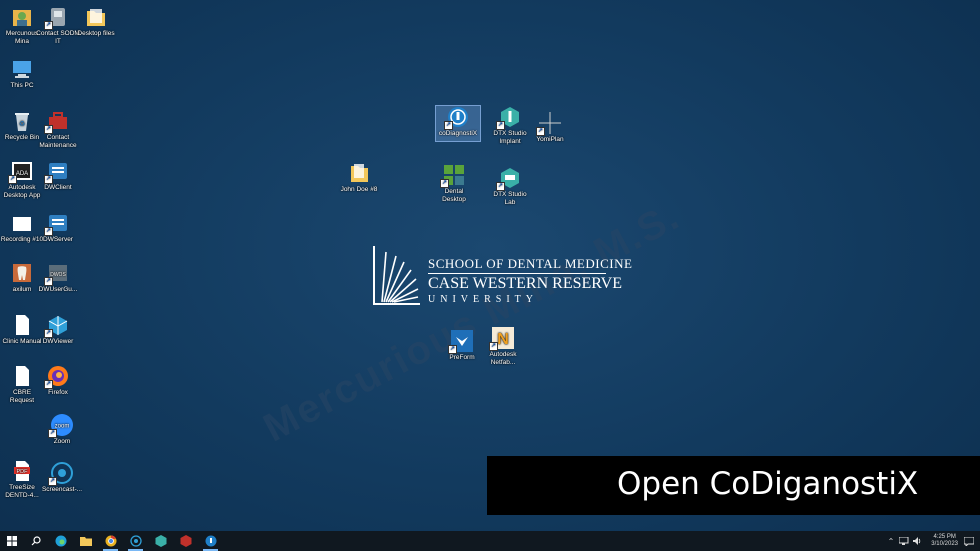  I want to click on dtx-implant-icon: ↗, so click(509, 118).